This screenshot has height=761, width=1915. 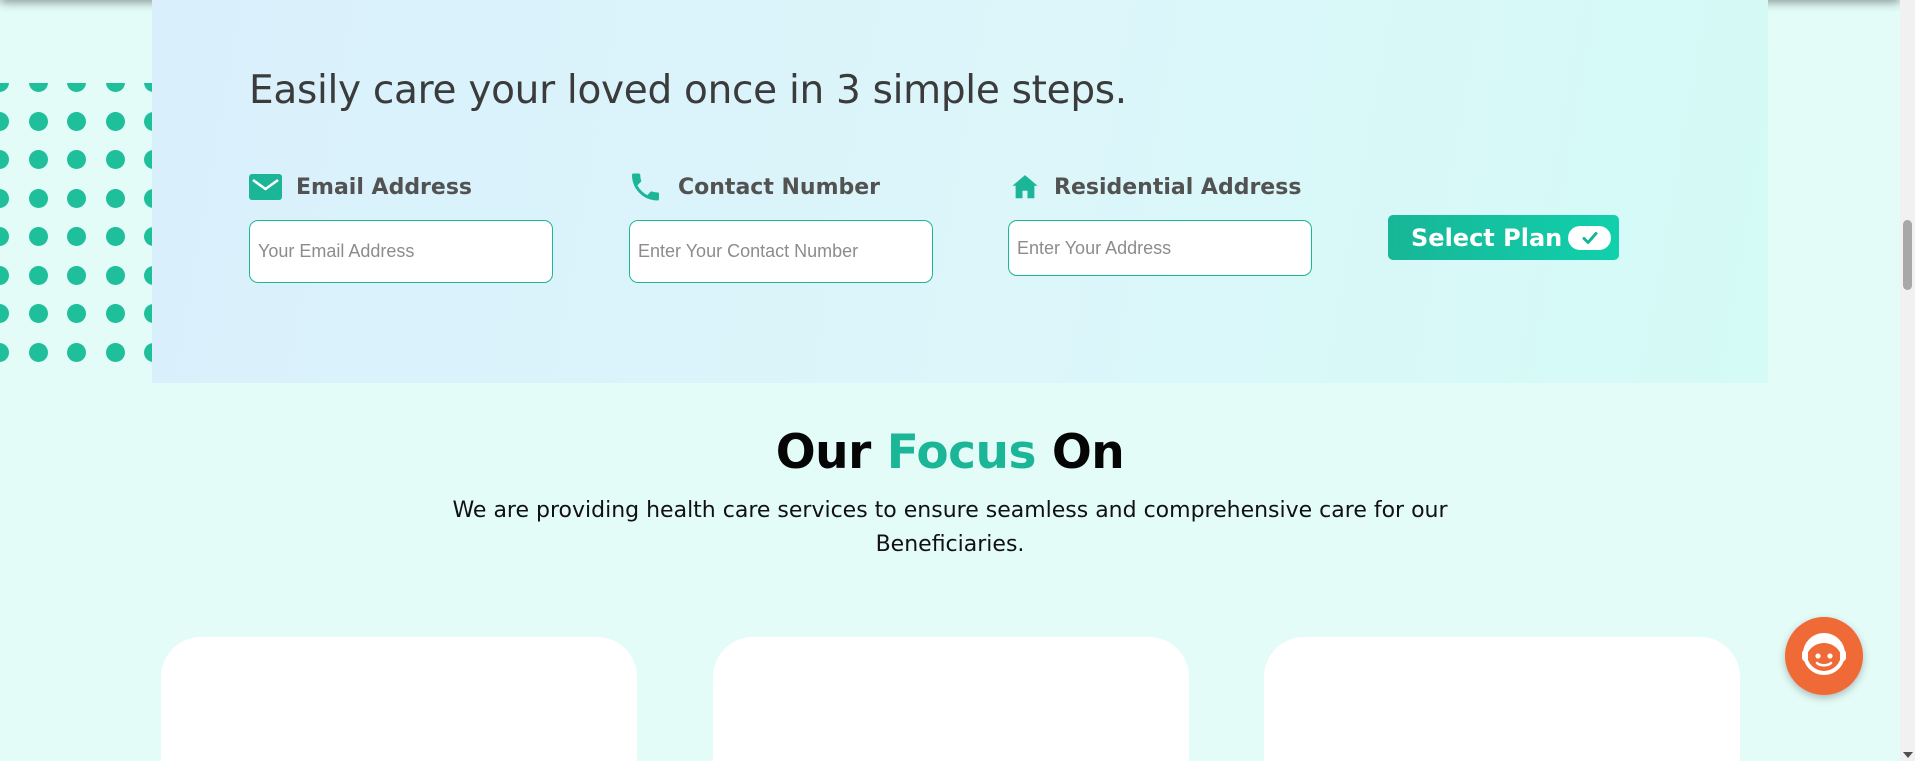 I want to click on support-agent-icon, so click(x=1824, y=656).